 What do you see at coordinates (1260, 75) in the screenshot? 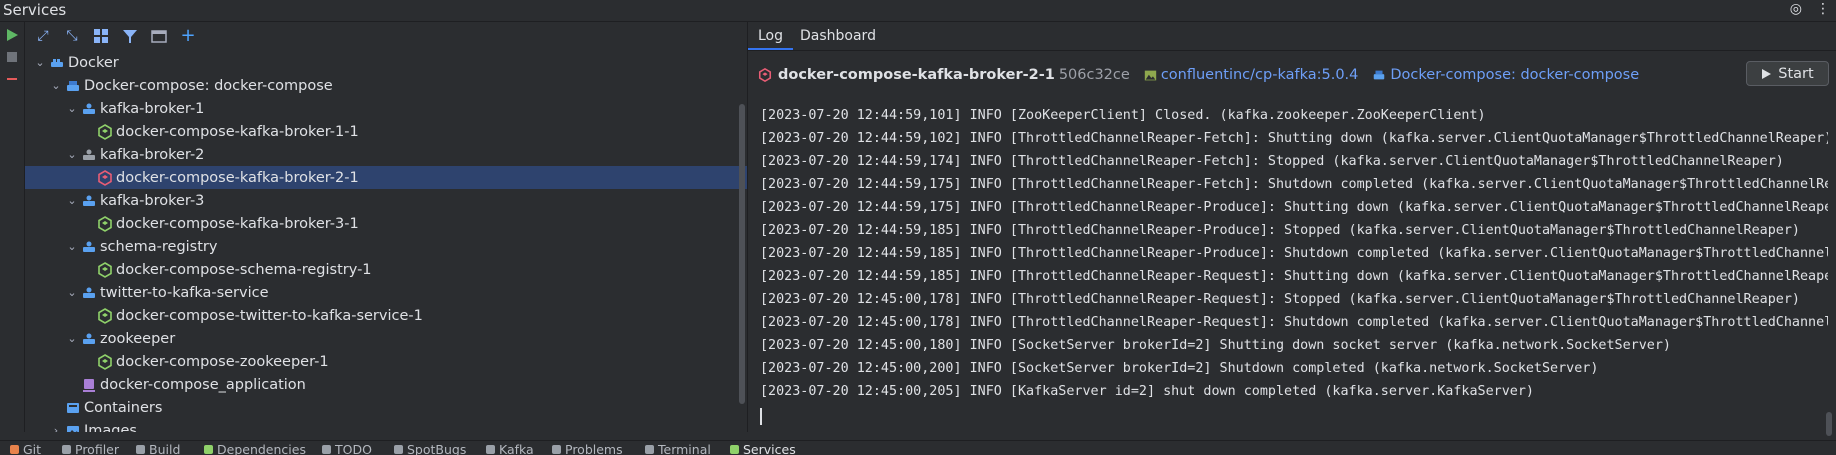
I see `container-image-link: confluentinc/cp-kafka:5.0.4` at bounding box center [1260, 75].